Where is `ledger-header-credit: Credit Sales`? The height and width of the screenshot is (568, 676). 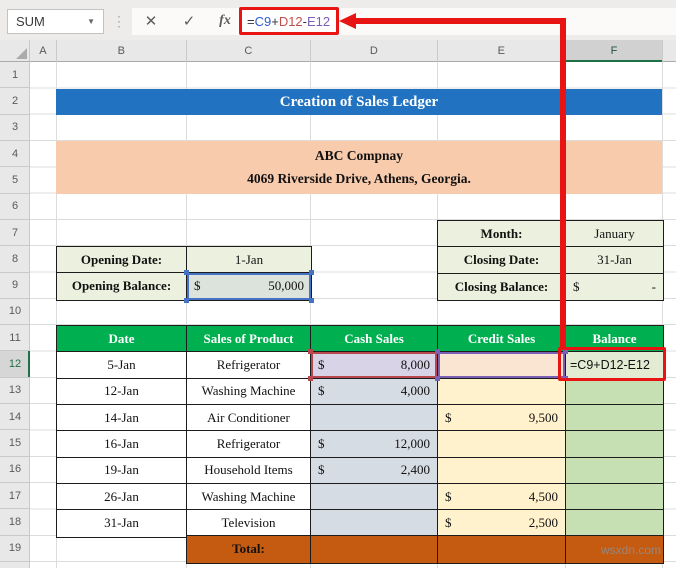 ledger-header-credit: Credit Sales is located at coordinates (502, 339).